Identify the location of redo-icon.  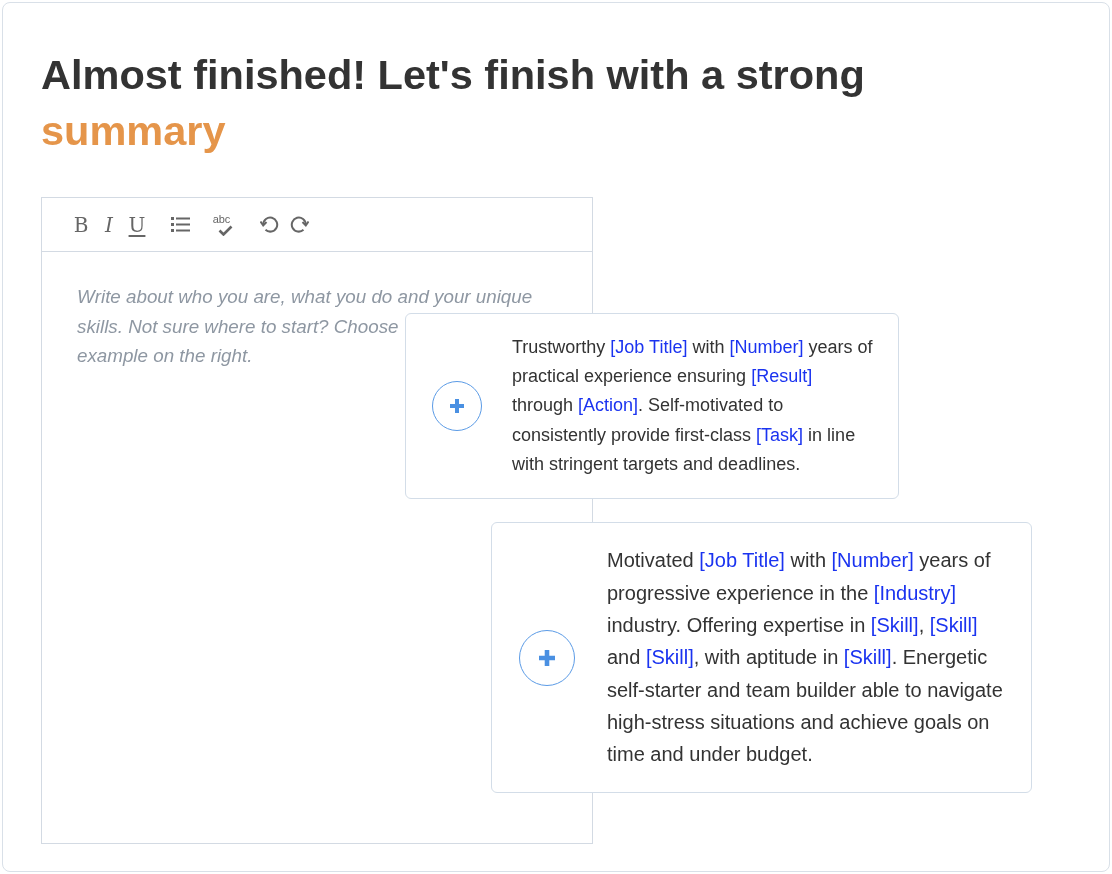
(299, 224).